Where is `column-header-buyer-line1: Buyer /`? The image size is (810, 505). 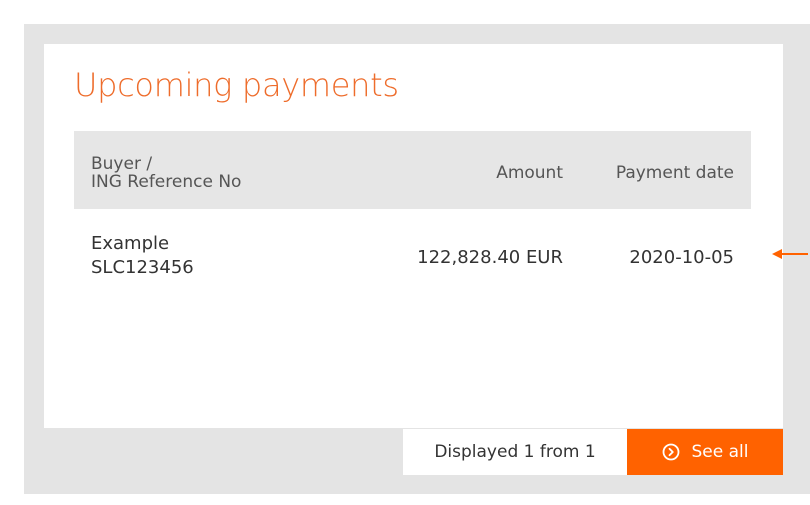 column-header-buyer-line1: Buyer / is located at coordinates (122, 164).